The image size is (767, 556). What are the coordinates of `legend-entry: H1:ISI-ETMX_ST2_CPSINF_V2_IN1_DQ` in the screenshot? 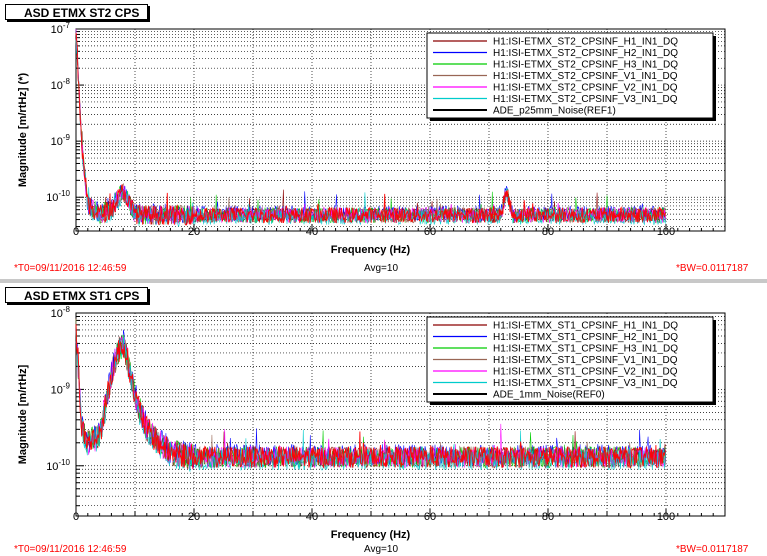 It's located at (585, 88).